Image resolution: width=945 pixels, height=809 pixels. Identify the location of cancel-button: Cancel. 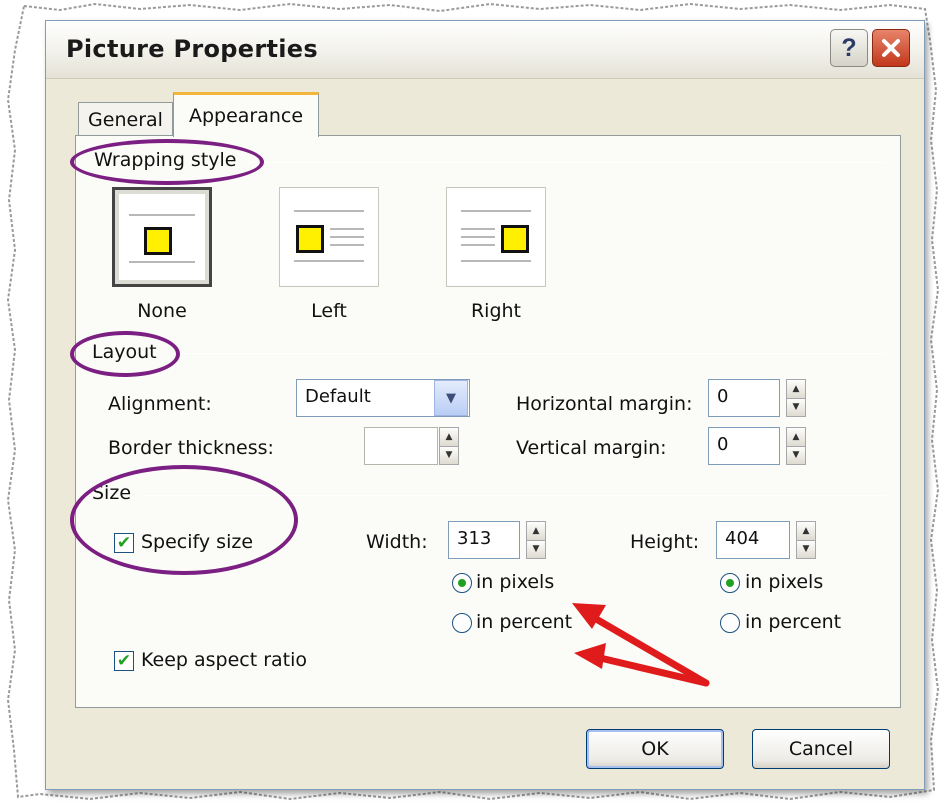
(821, 749).